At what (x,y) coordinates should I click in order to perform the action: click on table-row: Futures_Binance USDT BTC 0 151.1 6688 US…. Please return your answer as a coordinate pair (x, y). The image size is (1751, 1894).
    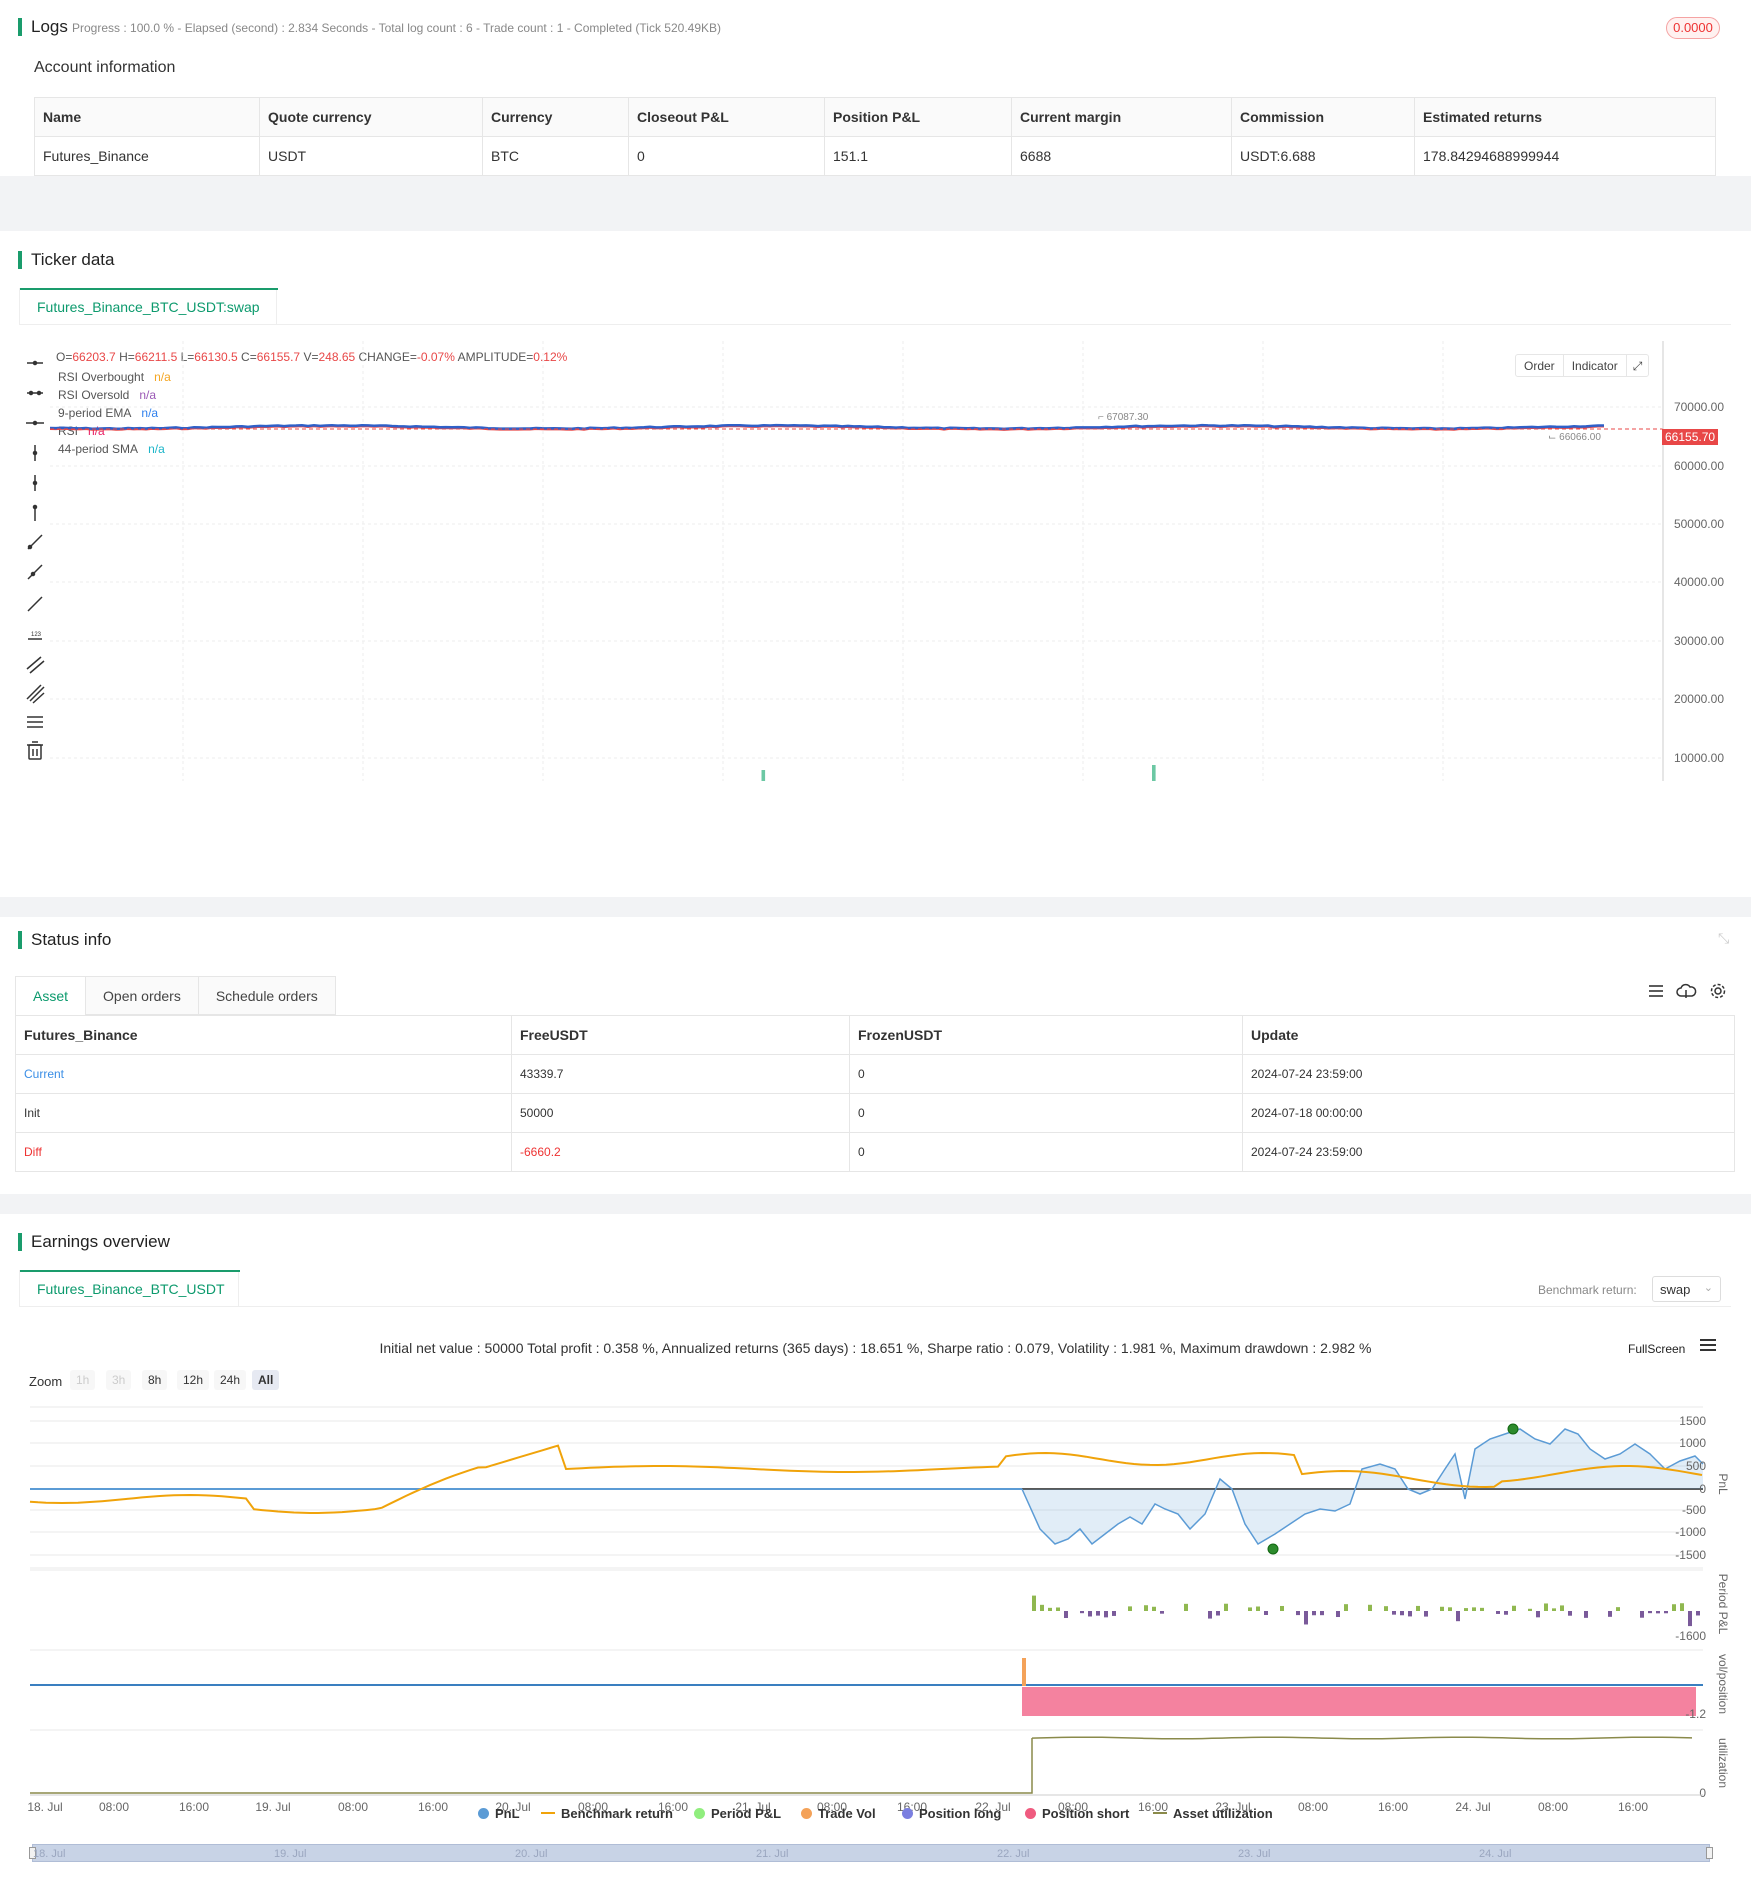
    Looking at the image, I should click on (875, 156).